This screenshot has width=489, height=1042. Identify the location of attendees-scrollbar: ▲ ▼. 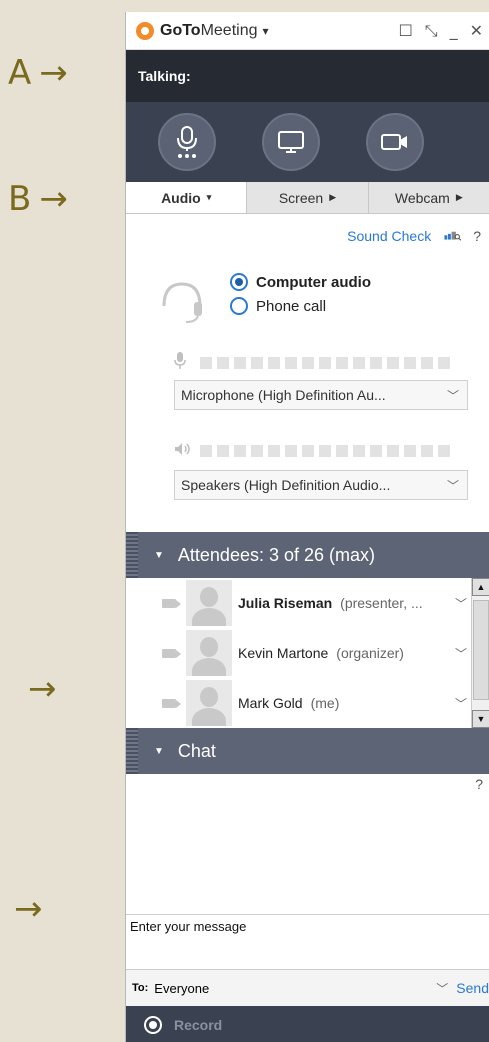
(480, 653).